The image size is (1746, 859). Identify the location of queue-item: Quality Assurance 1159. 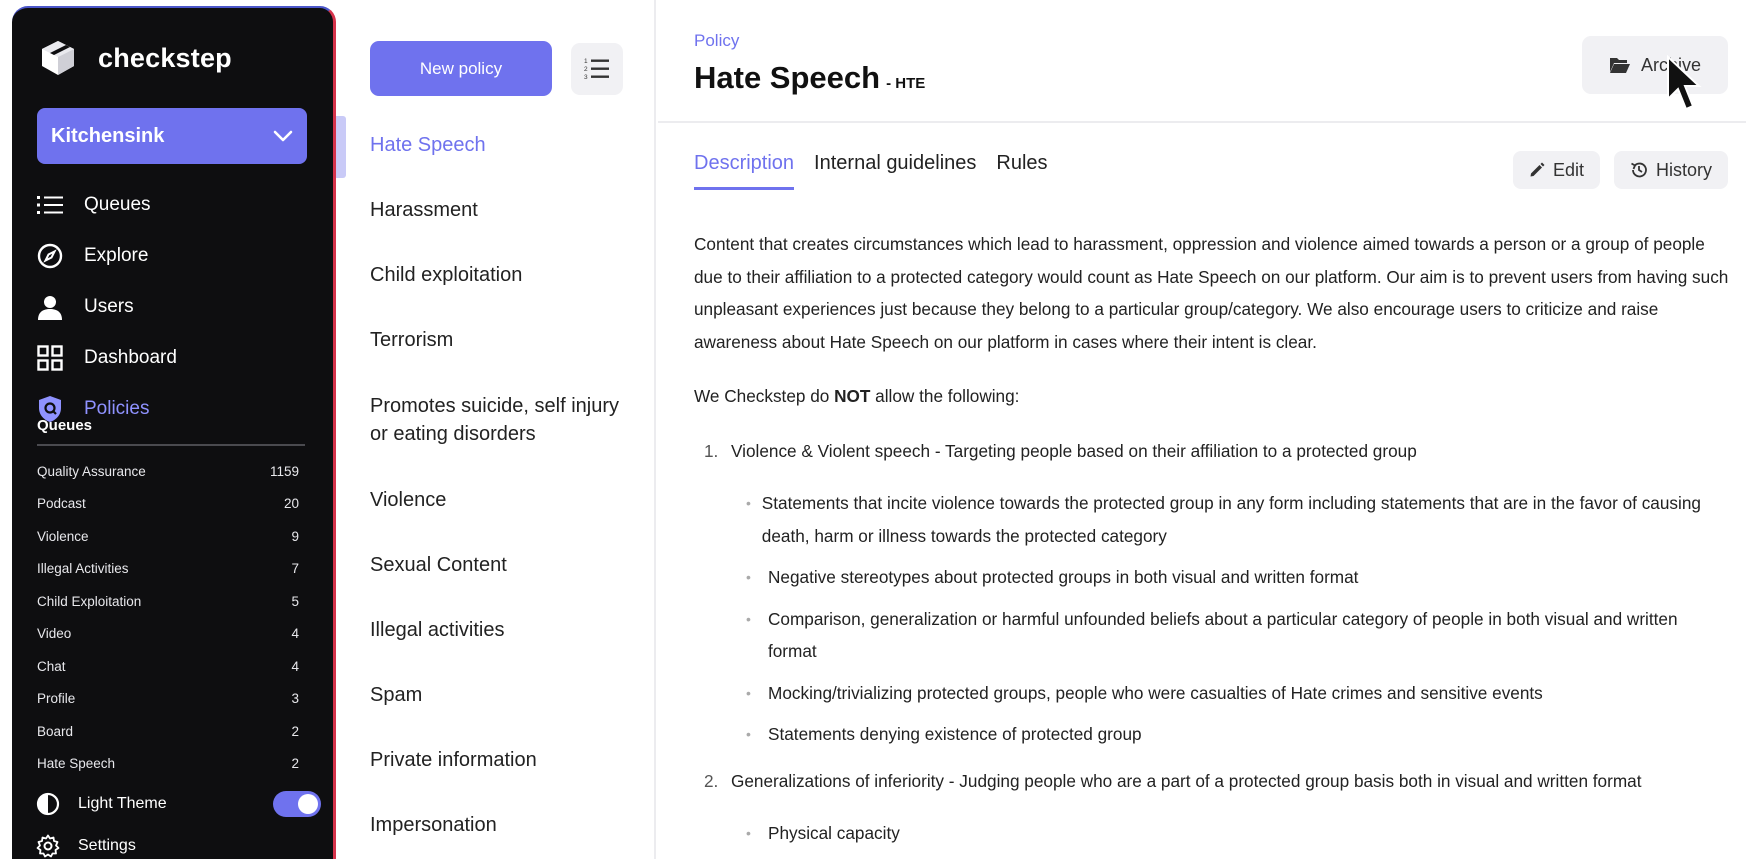
(172, 471).